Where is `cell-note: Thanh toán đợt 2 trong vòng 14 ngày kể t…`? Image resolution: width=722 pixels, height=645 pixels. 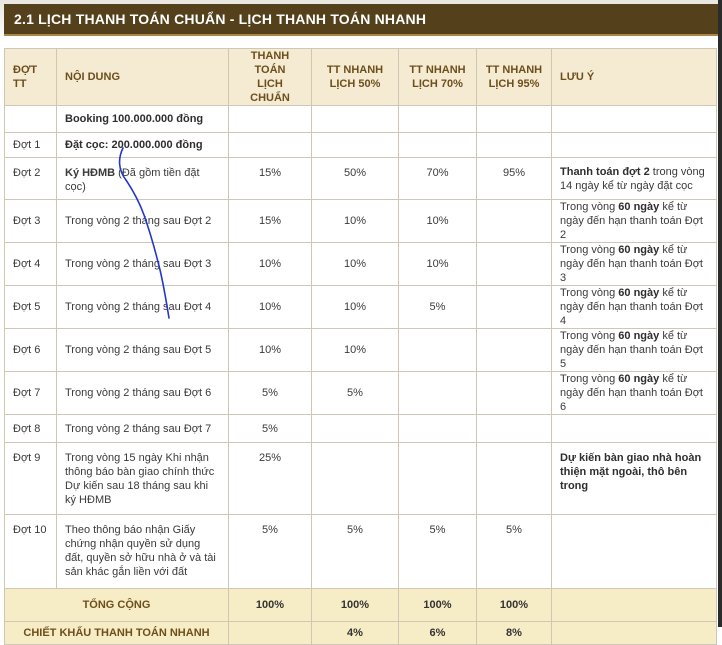
cell-note: Thanh toán đợt 2 trong vòng 14 ngày kể t… is located at coordinates (634, 178).